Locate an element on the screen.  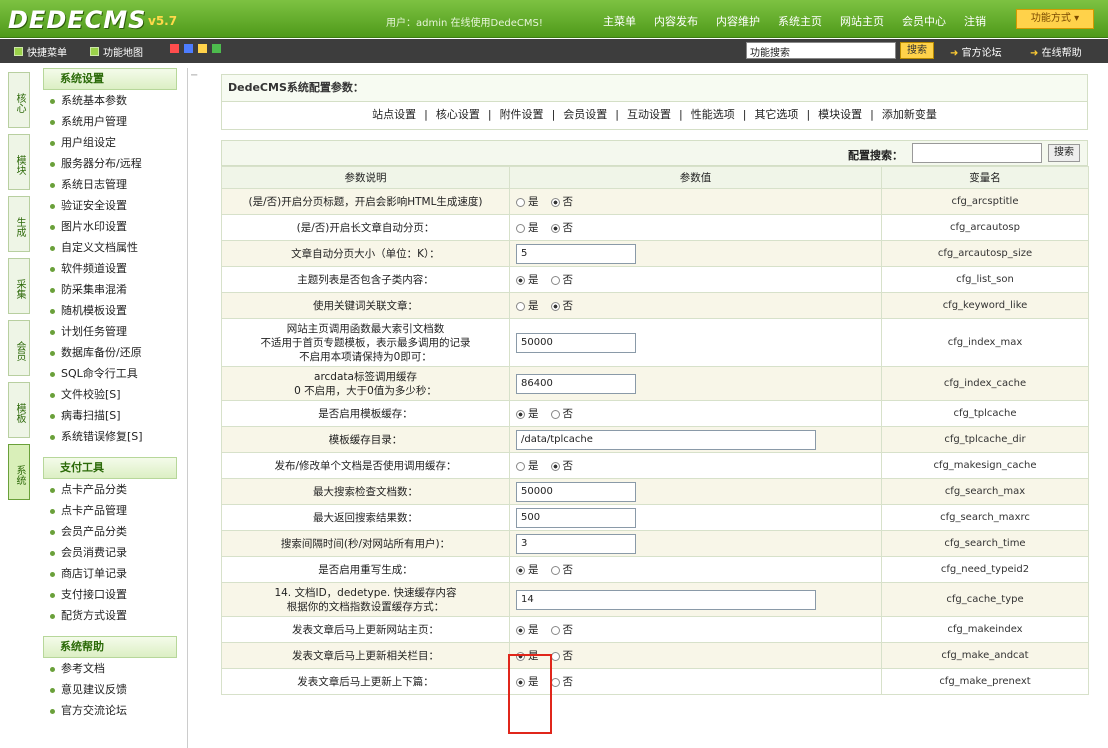
left-tab-core: 核心 is located at coordinates (19, 100).